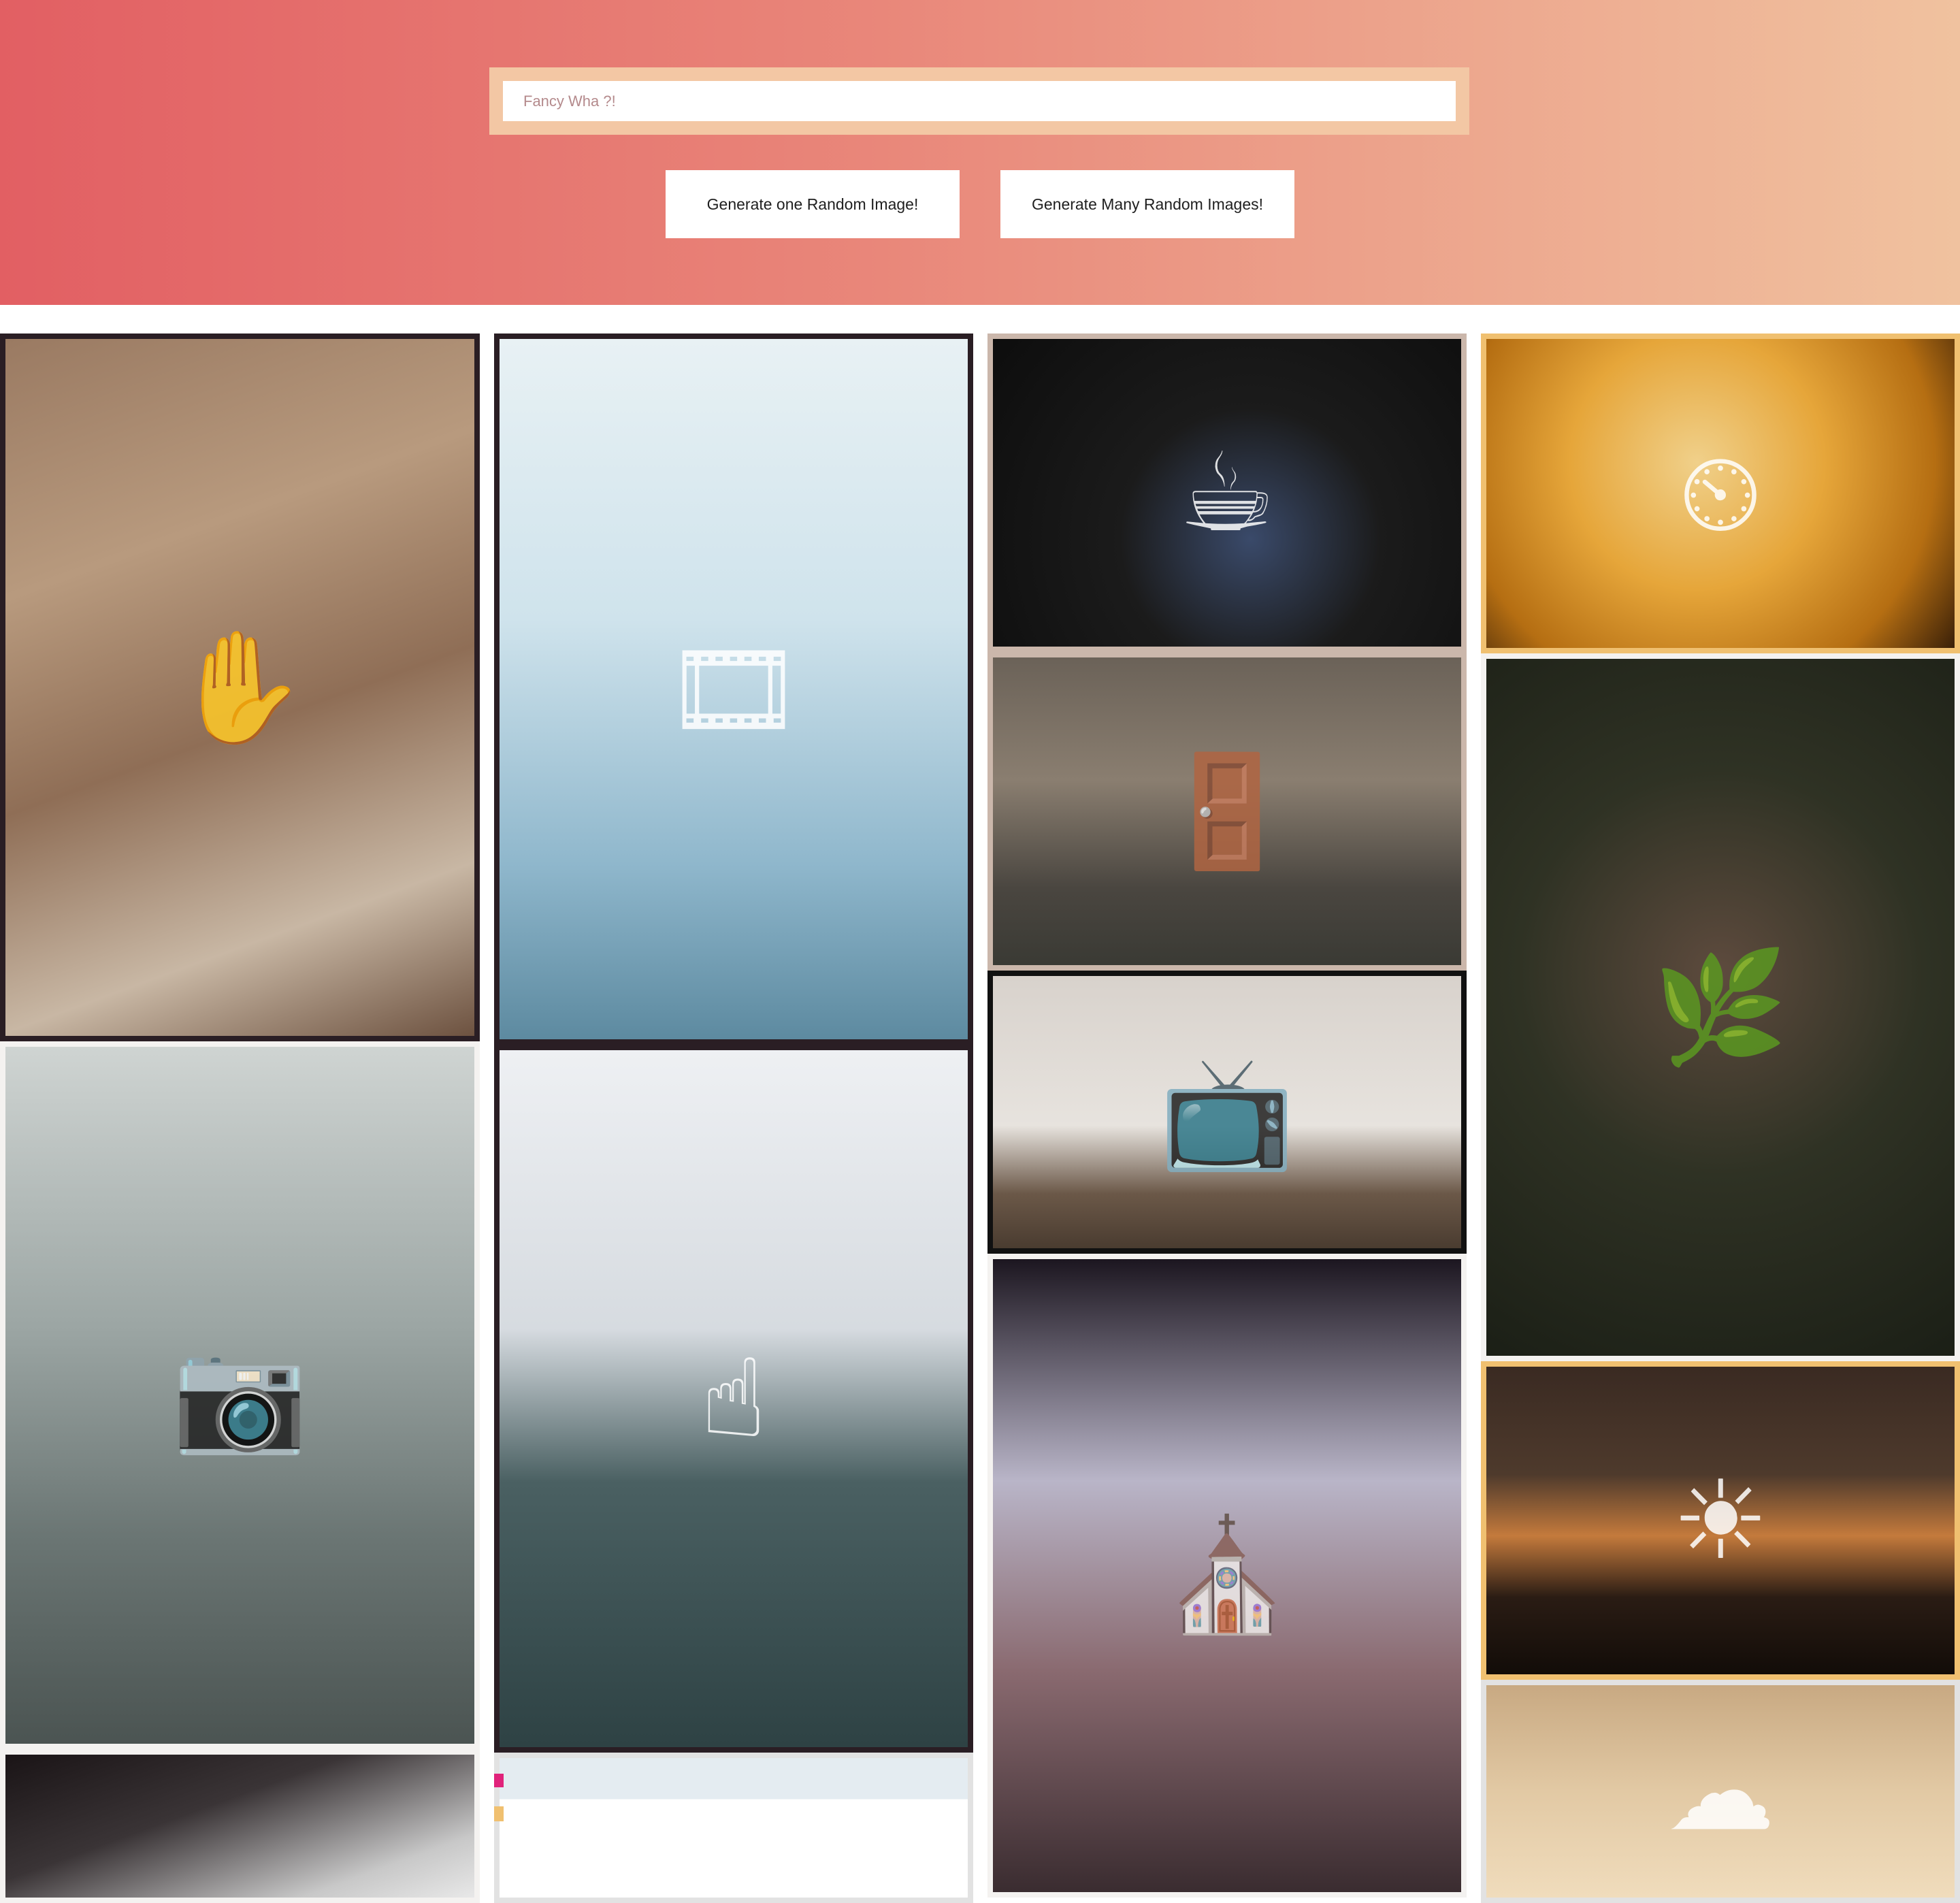 The width and height of the screenshot is (1960, 1903). Describe the element at coordinates (499, 1780) in the screenshot. I see `pink-marker` at that location.